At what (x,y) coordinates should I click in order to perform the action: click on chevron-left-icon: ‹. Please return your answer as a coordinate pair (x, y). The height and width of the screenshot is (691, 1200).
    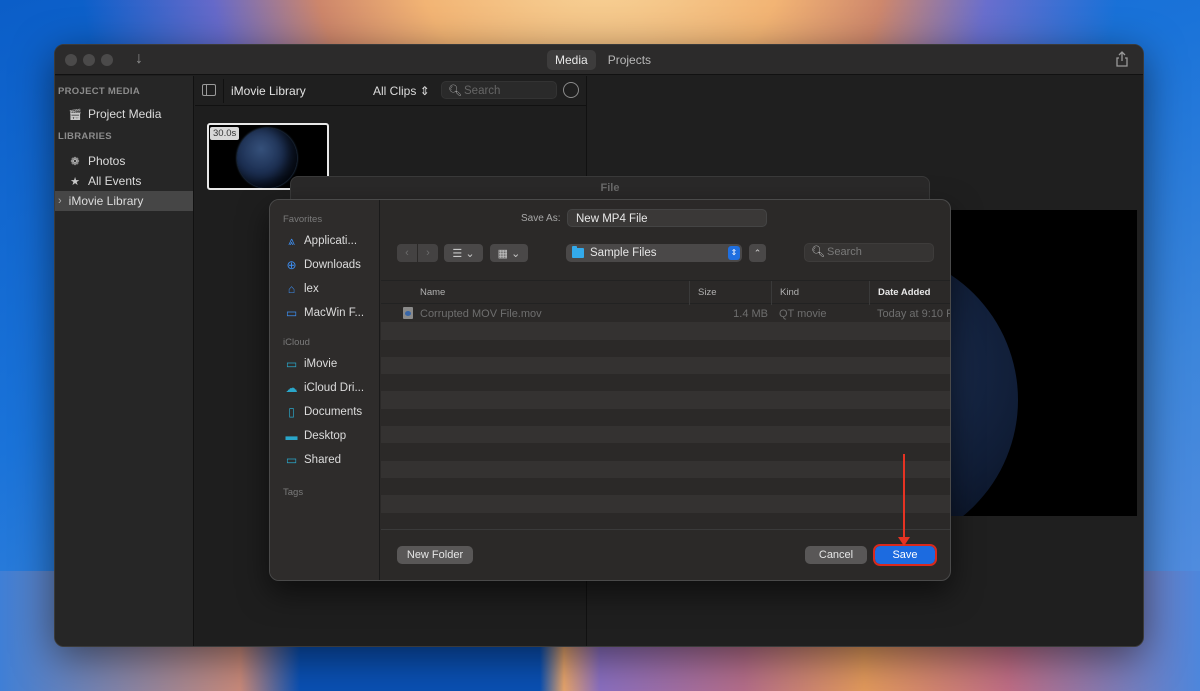
    Looking at the image, I should click on (407, 253).